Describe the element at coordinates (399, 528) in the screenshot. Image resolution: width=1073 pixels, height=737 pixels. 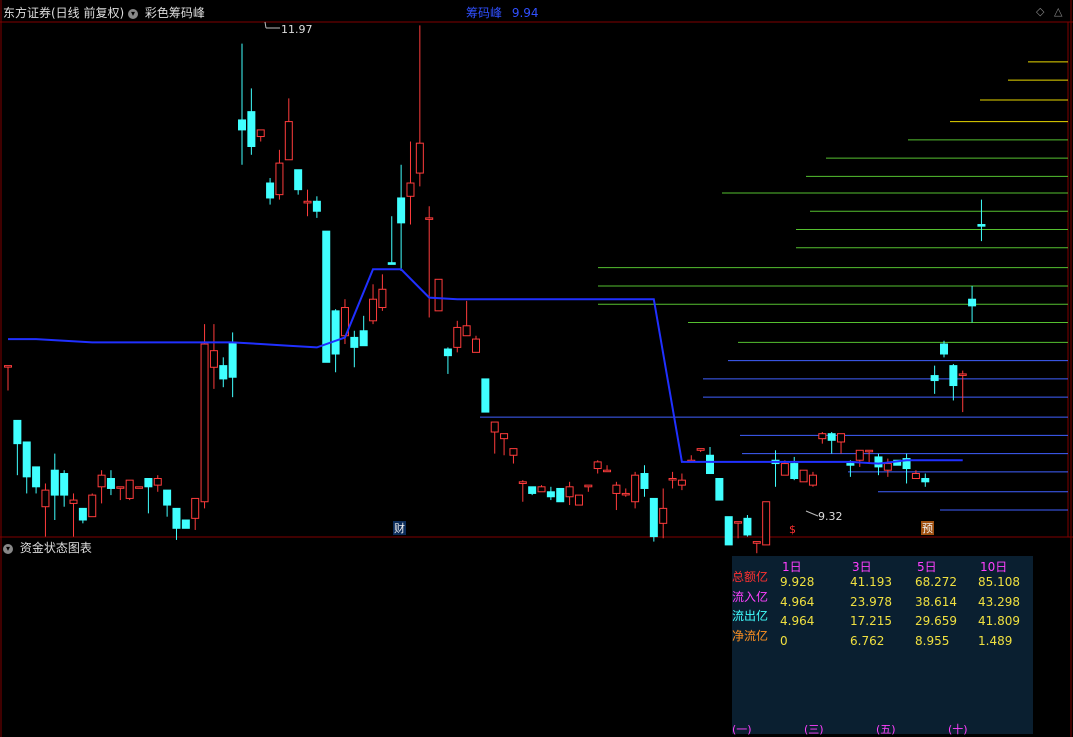
I see `cai-marker: 财` at that location.